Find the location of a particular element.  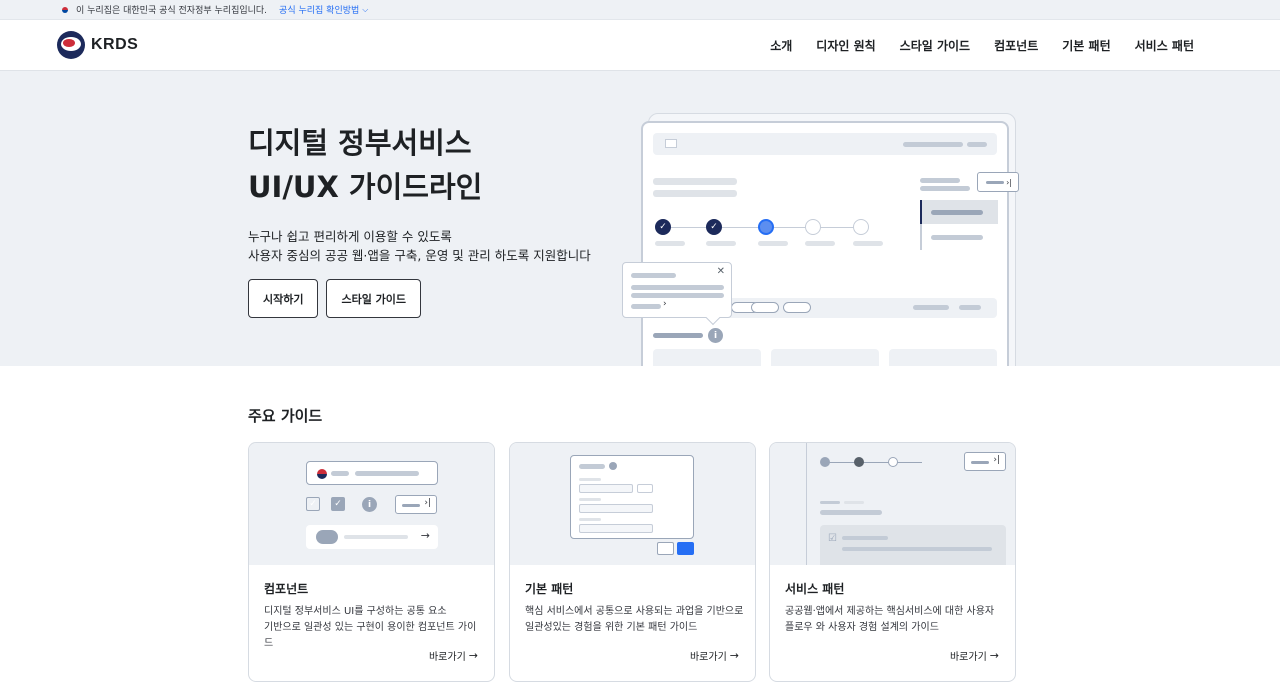

hero-desc-line2: 사용자 중심의 공공 웹·앱을 구축, 운영 및 관리 하도록 지원합니다 is located at coordinates (419, 255).